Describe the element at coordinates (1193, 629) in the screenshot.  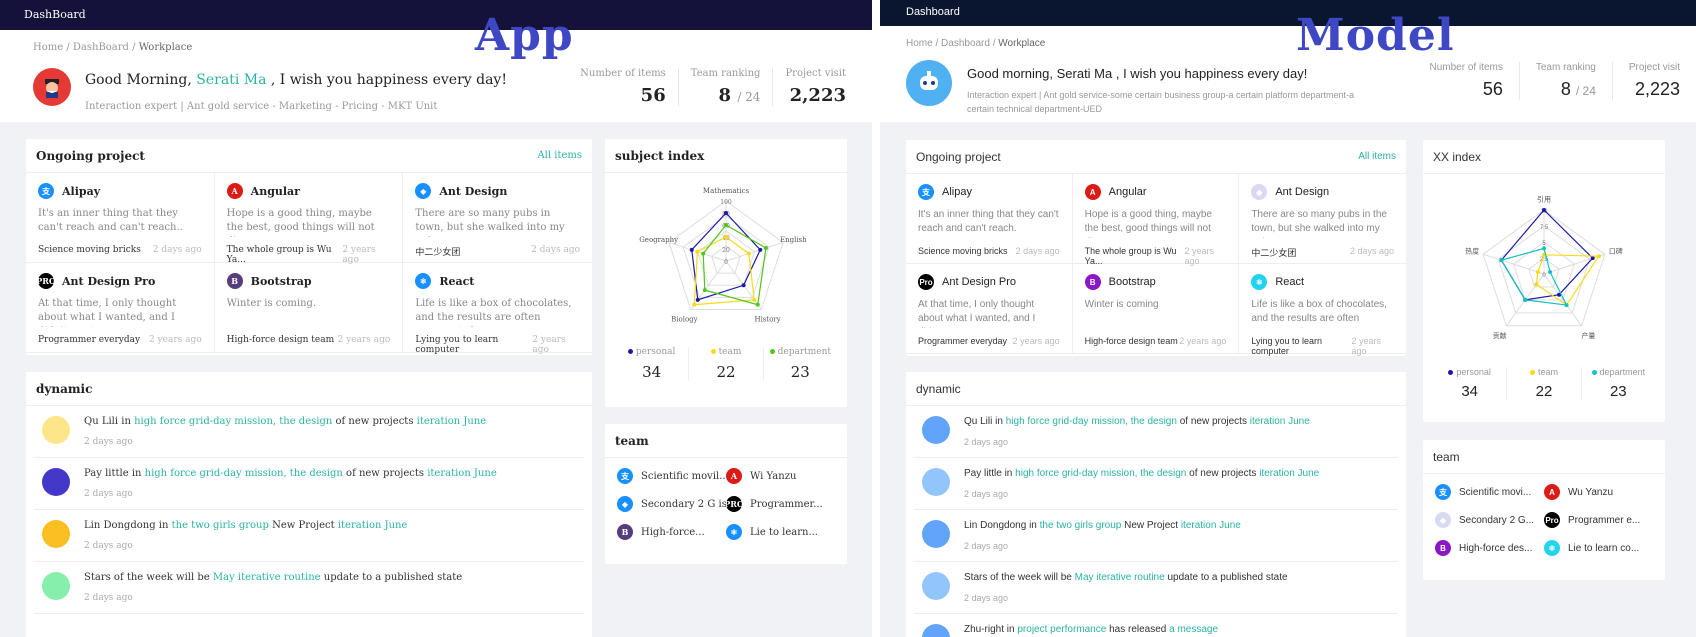
I see `dynamic-link-2: a message` at that location.